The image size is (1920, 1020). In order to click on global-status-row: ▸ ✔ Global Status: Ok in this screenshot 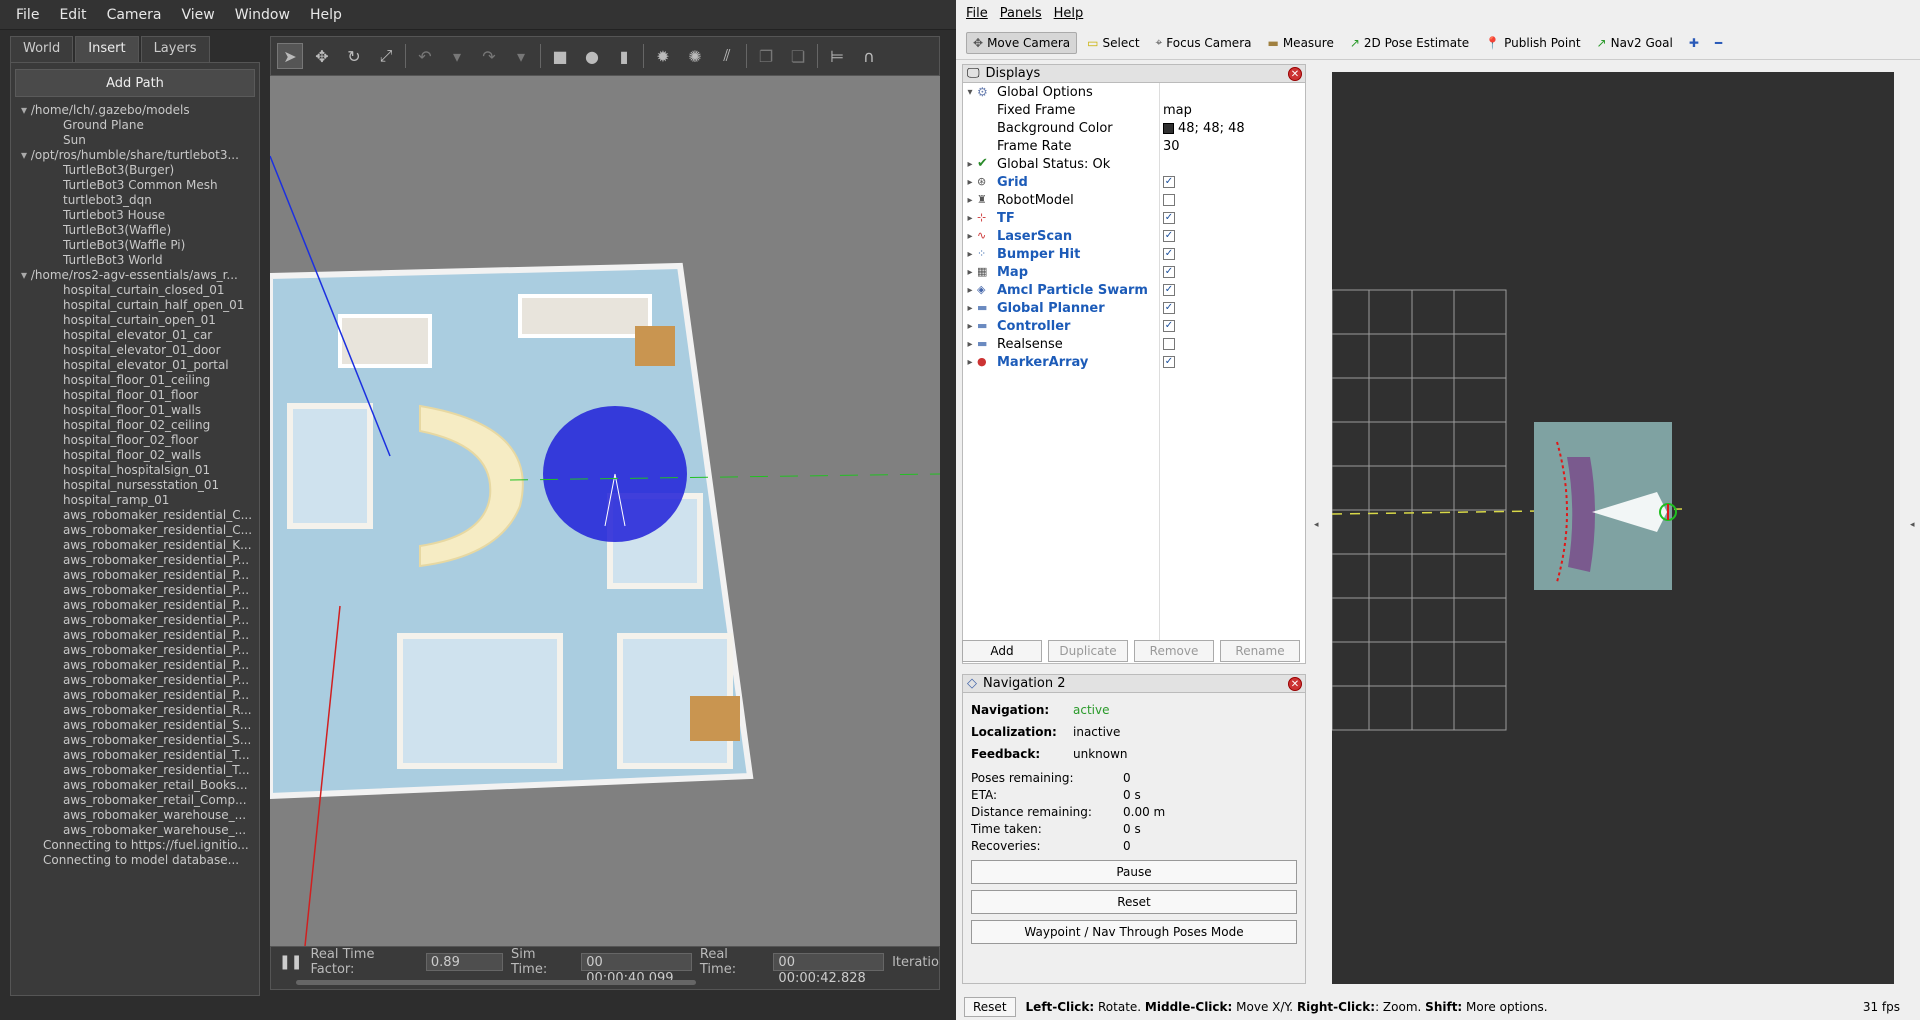, I will do `click(1134, 164)`.